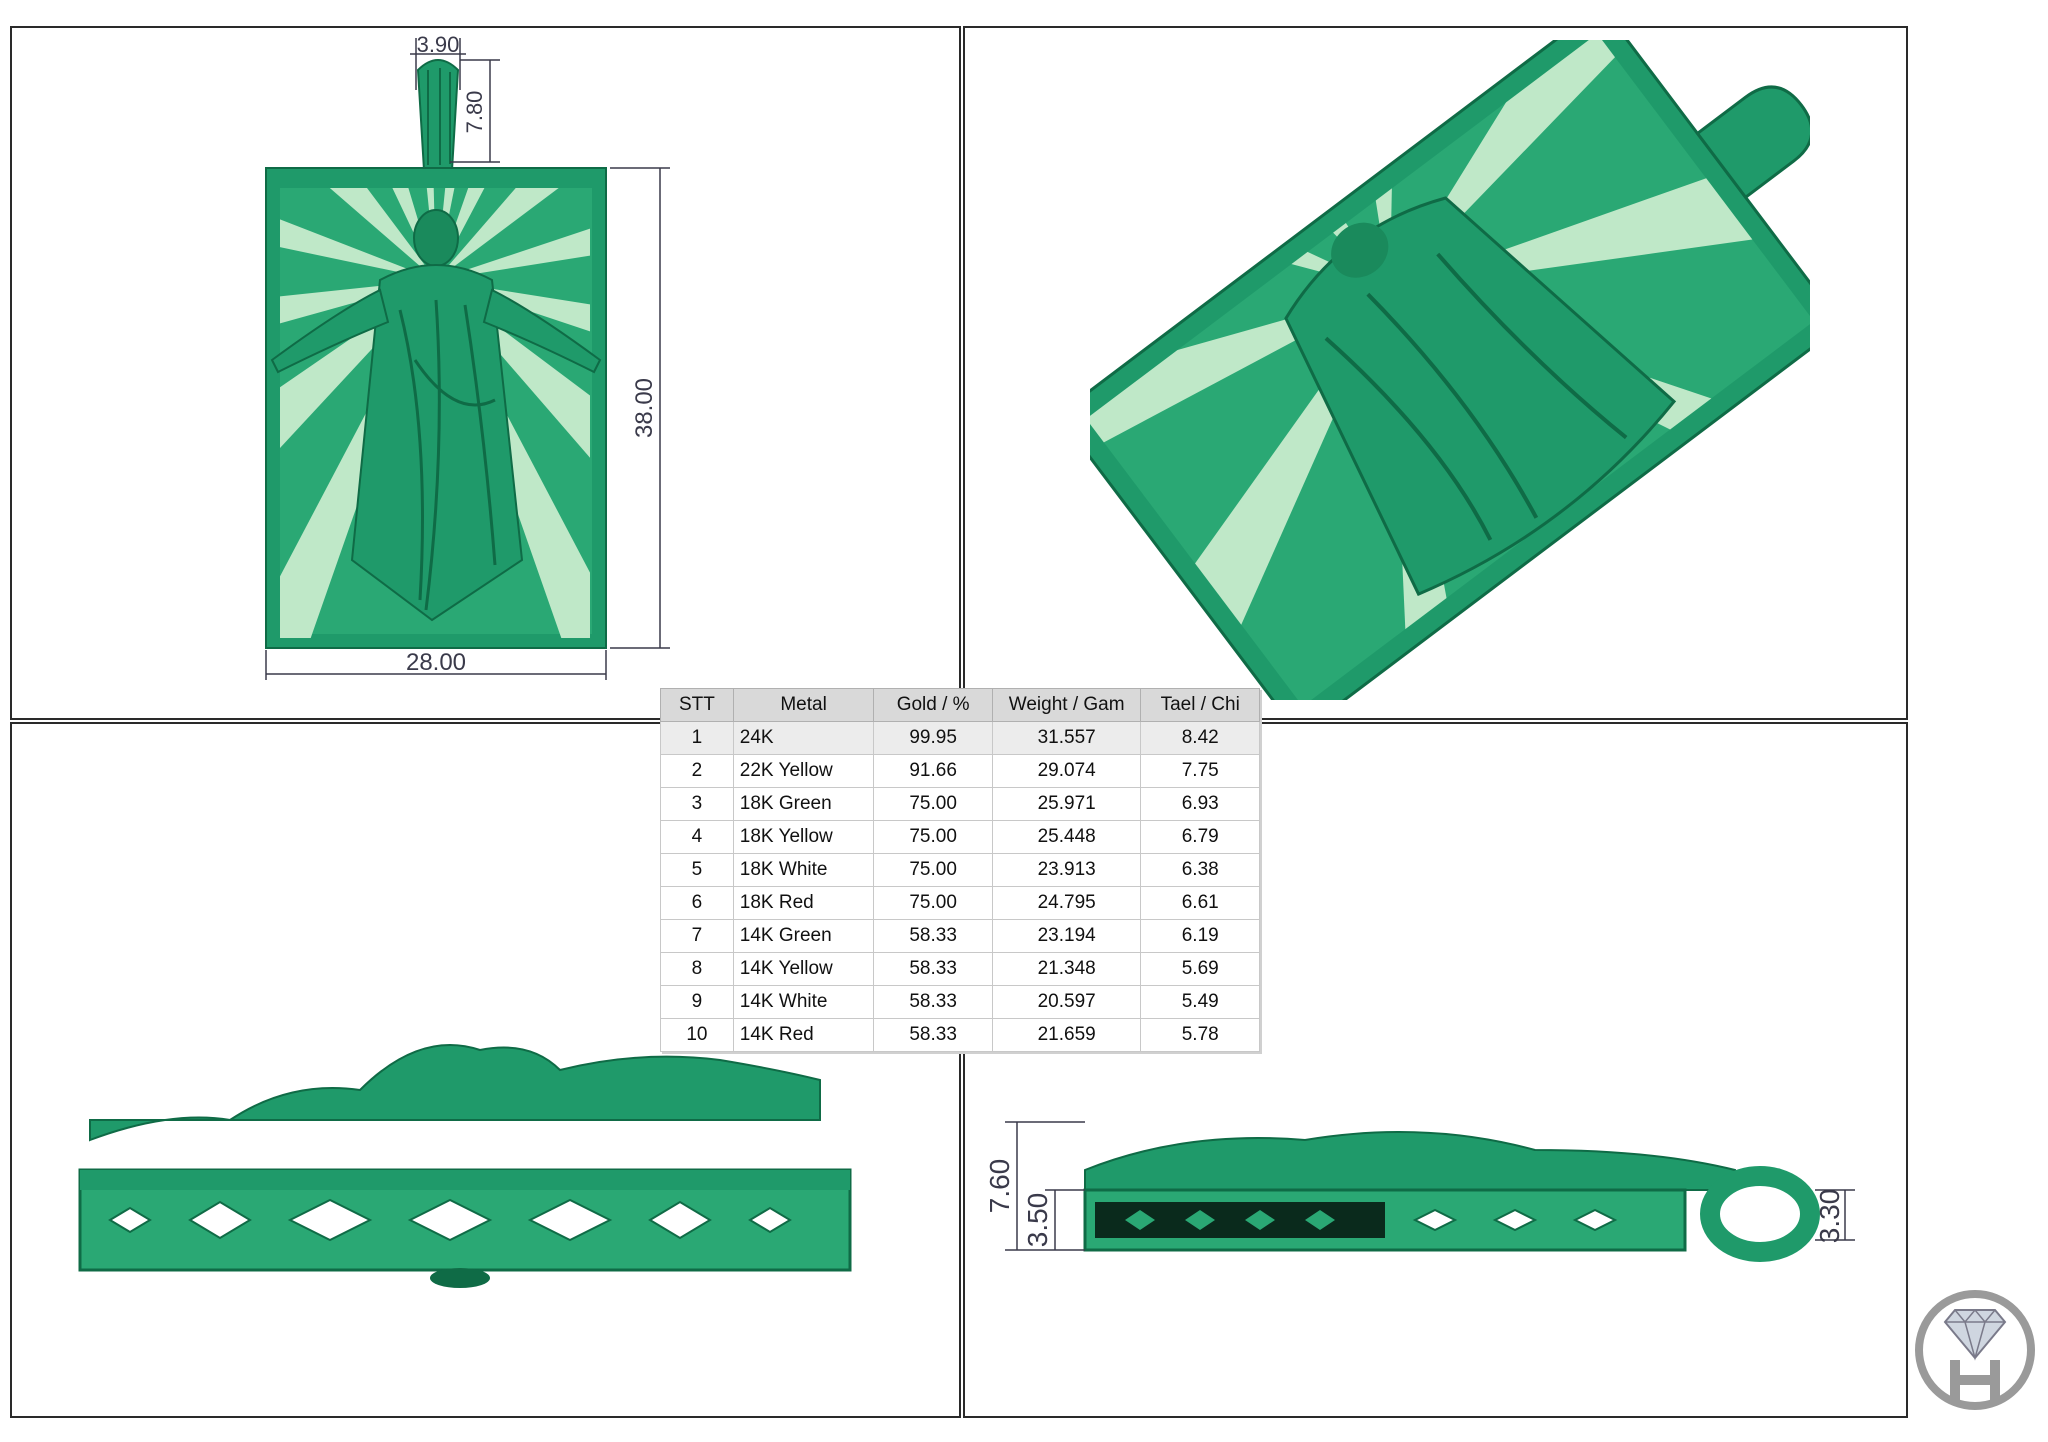 This screenshot has width=2048, height=1442. Describe the element at coordinates (1067, 903) in the screenshot. I see `cell-weight: 24.795` at that location.